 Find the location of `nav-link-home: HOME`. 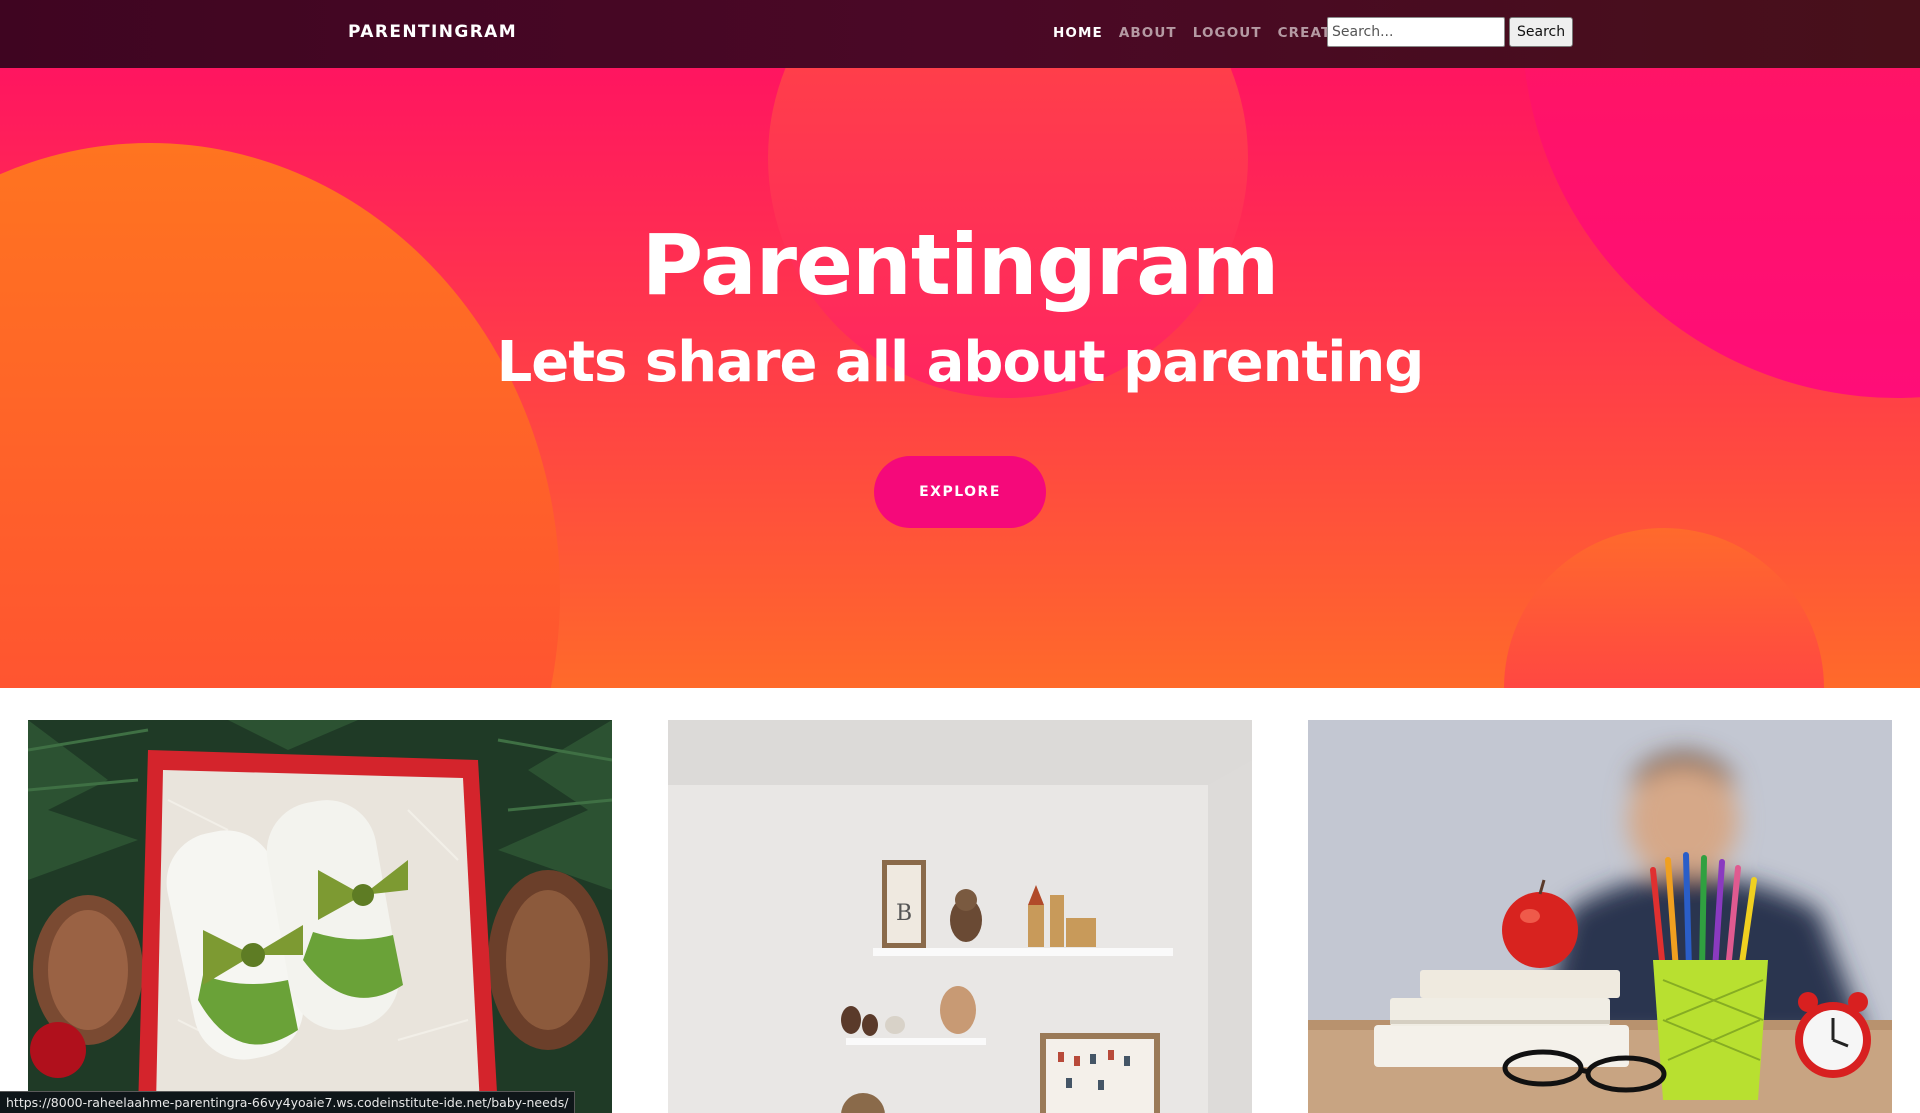

nav-link-home: HOME is located at coordinates (1078, 33).